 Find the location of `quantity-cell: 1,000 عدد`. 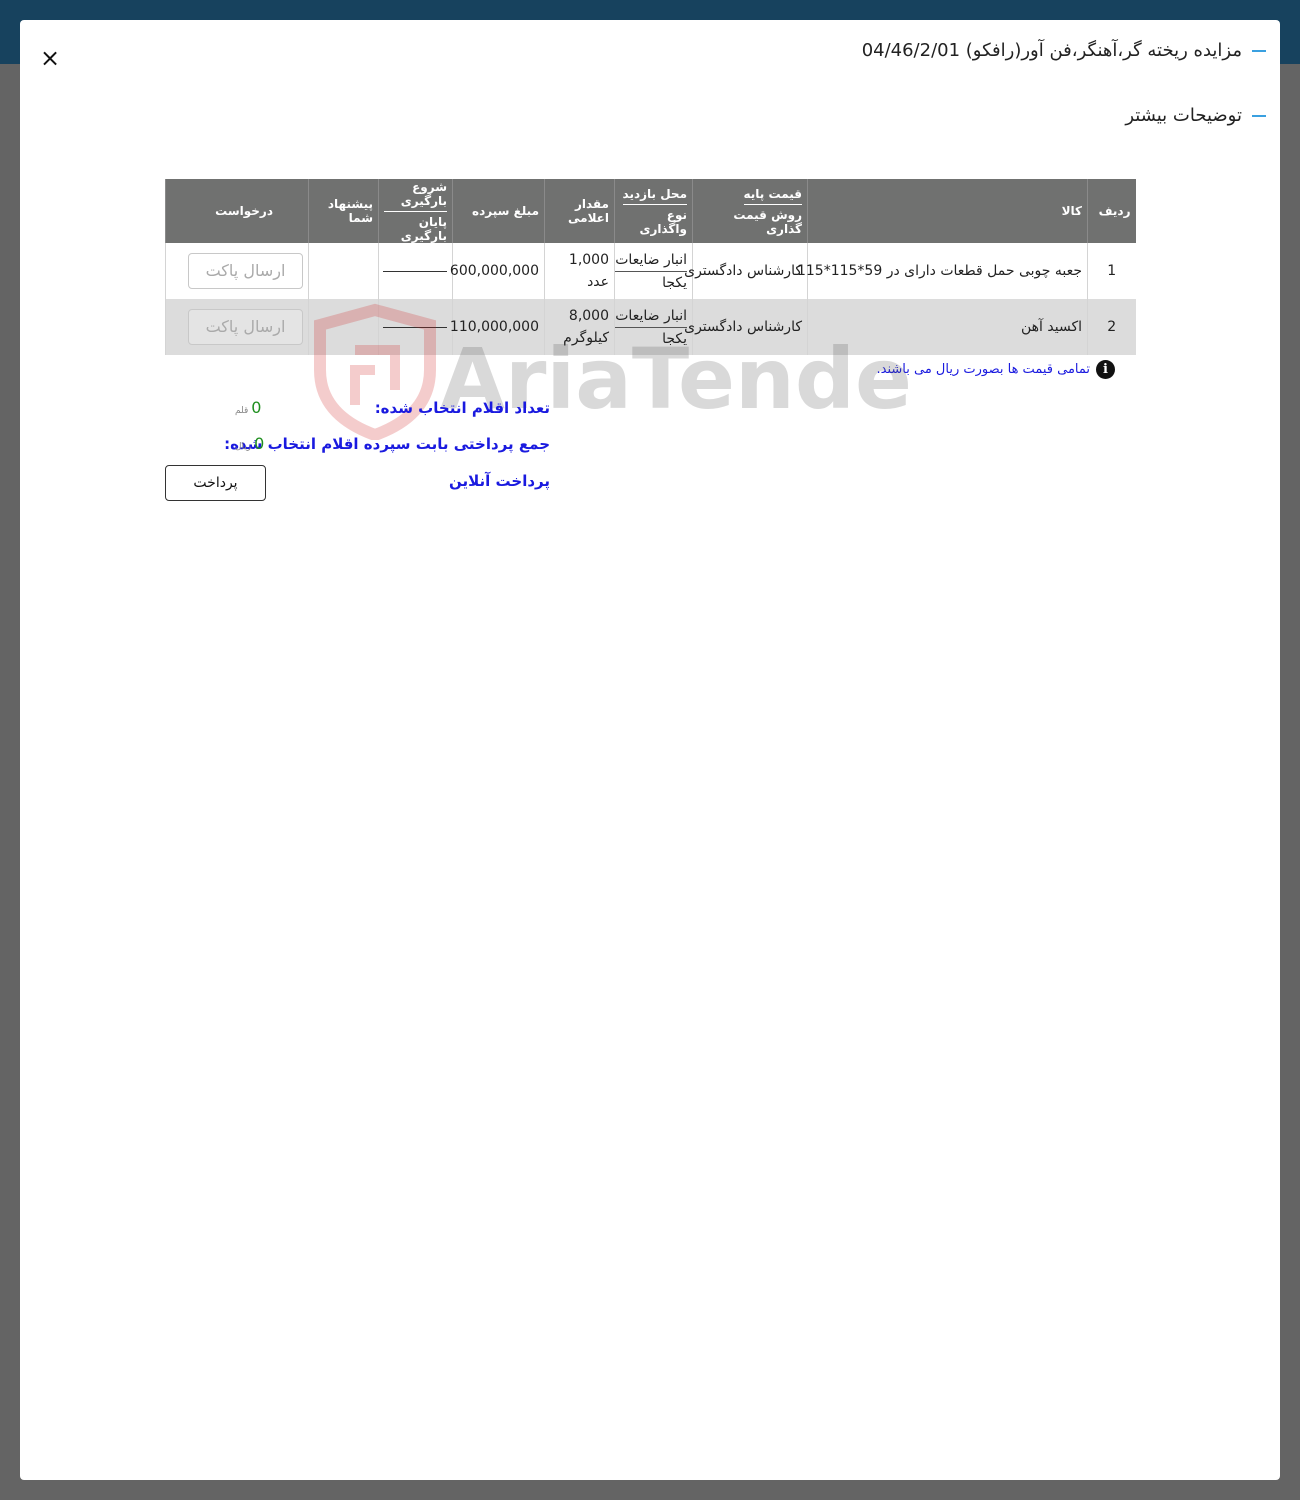

quantity-cell: 1,000 عدد is located at coordinates (579, 271).